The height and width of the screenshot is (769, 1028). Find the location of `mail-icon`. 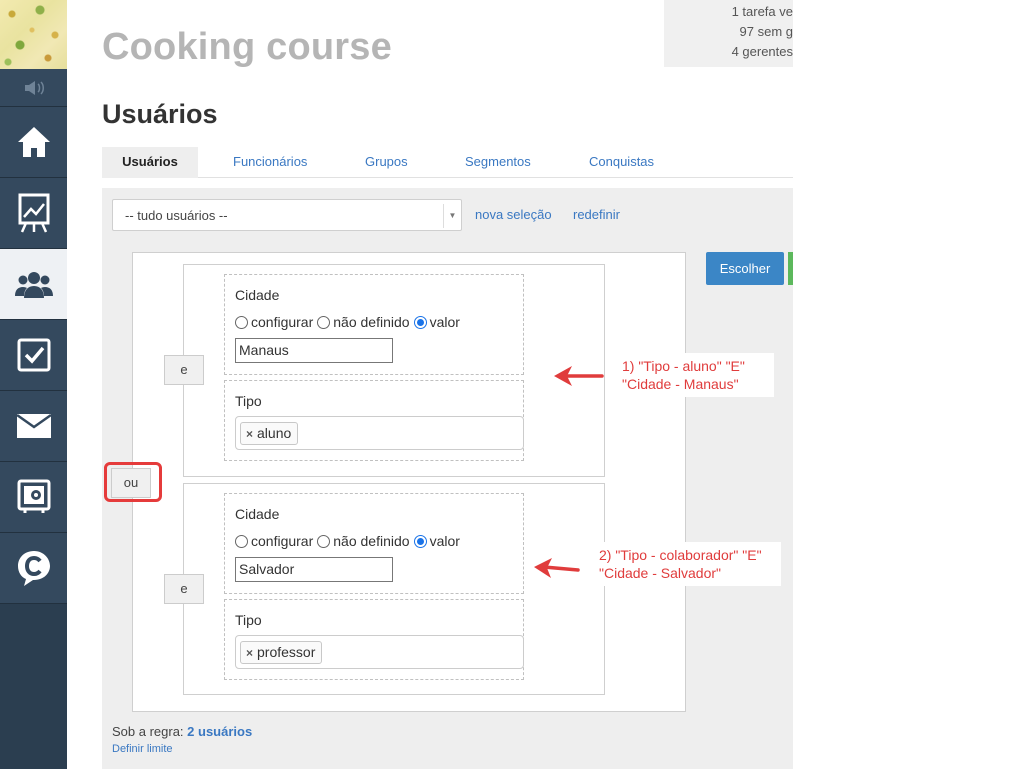

mail-icon is located at coordinates (33, 426).